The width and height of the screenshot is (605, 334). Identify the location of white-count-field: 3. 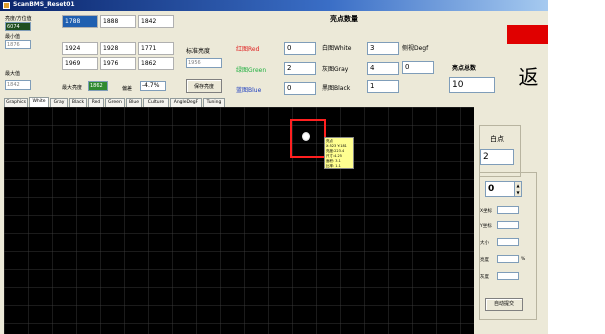
(383, 48).